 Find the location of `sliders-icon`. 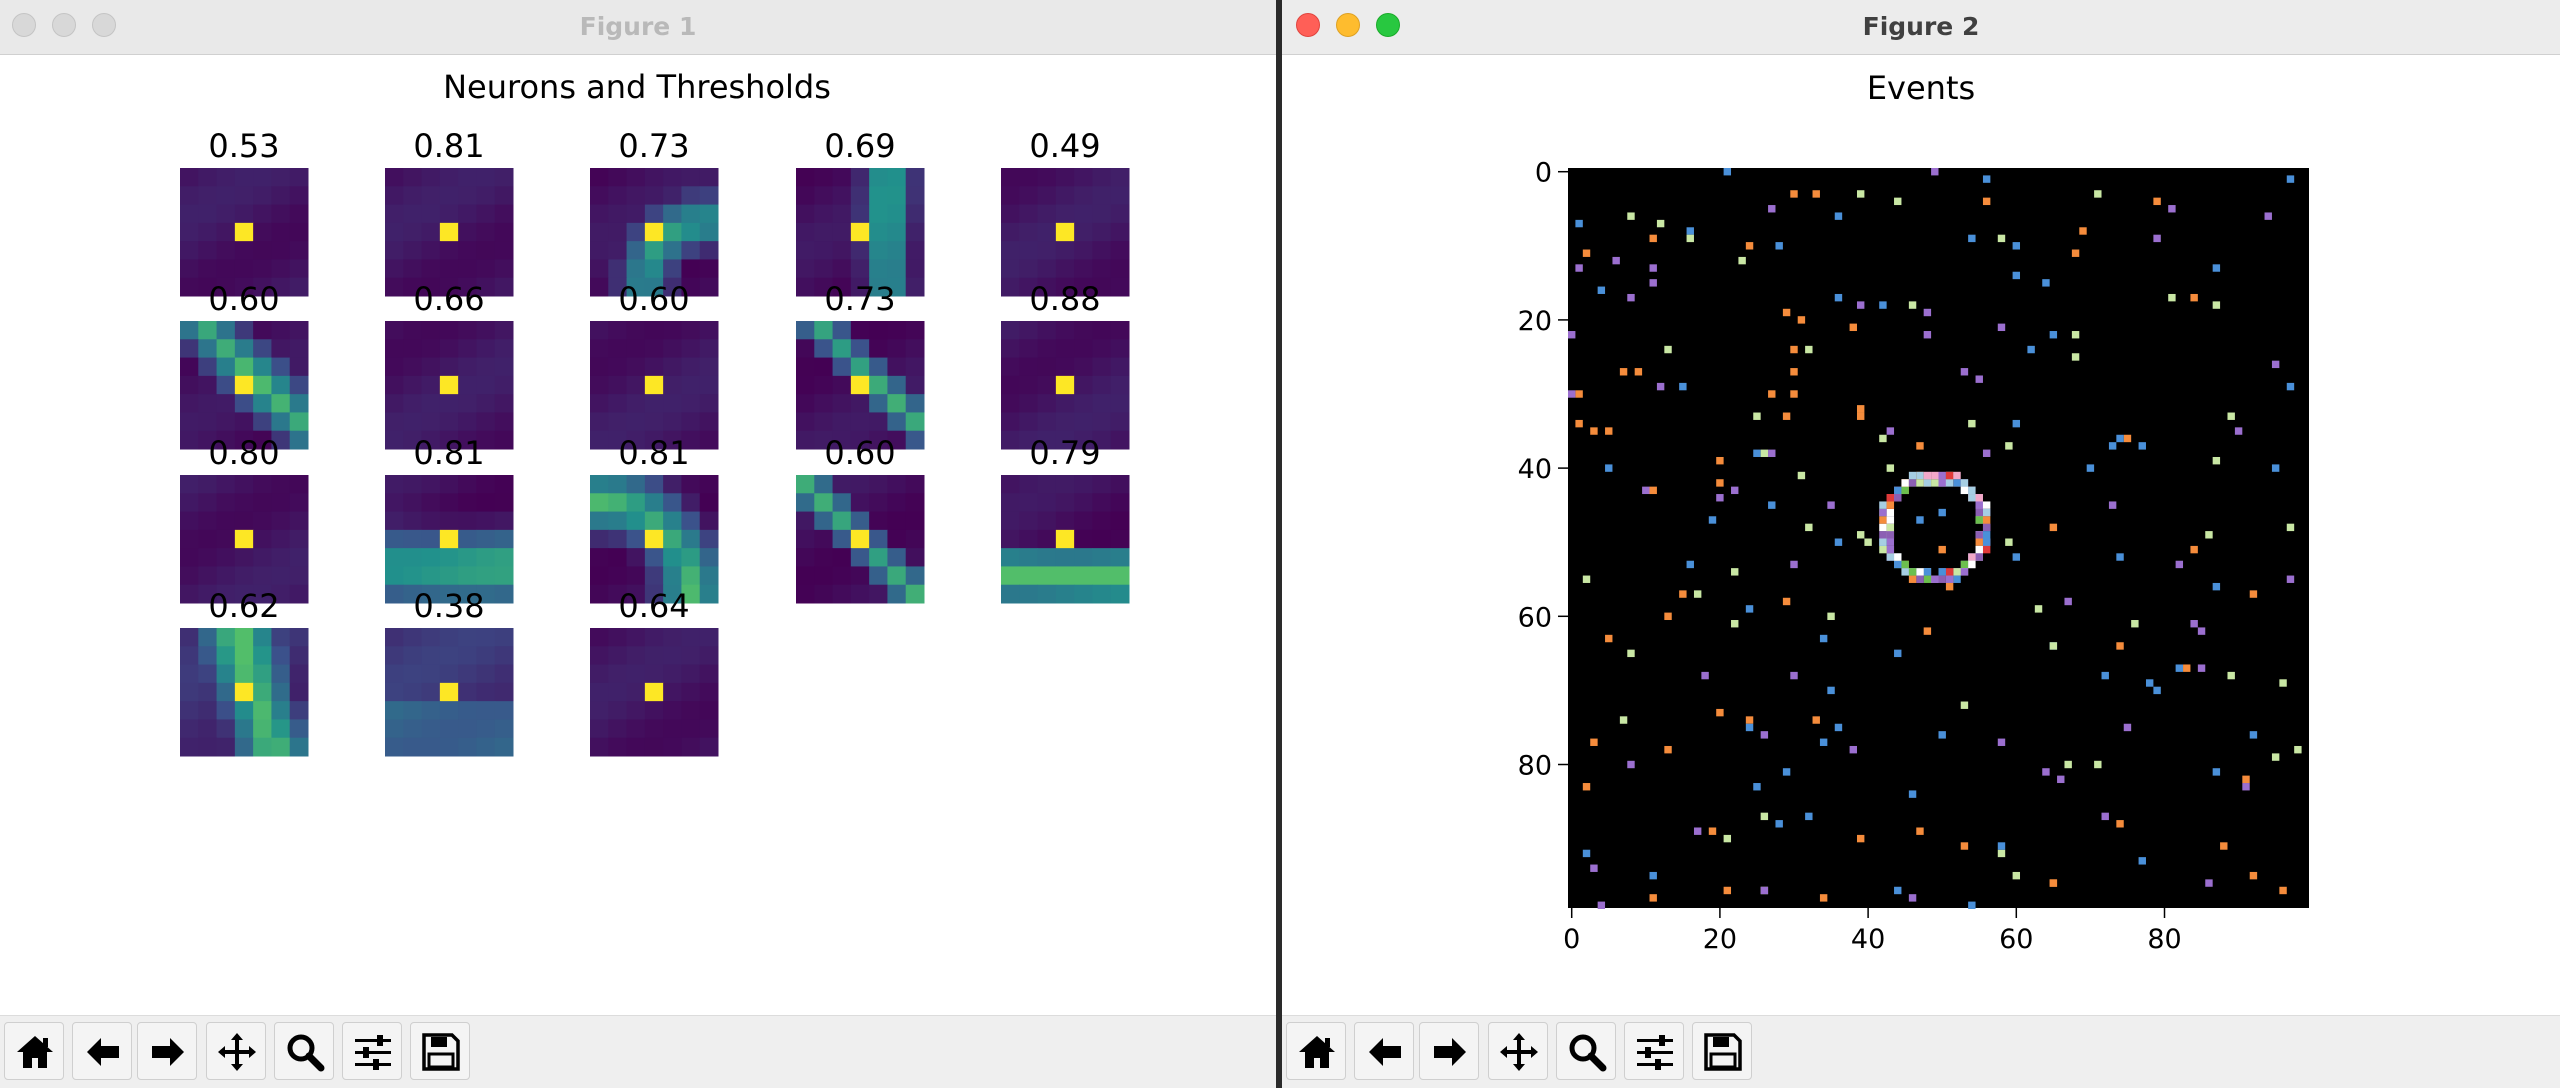

sliders-icon is located at coordinates (373, 1052).